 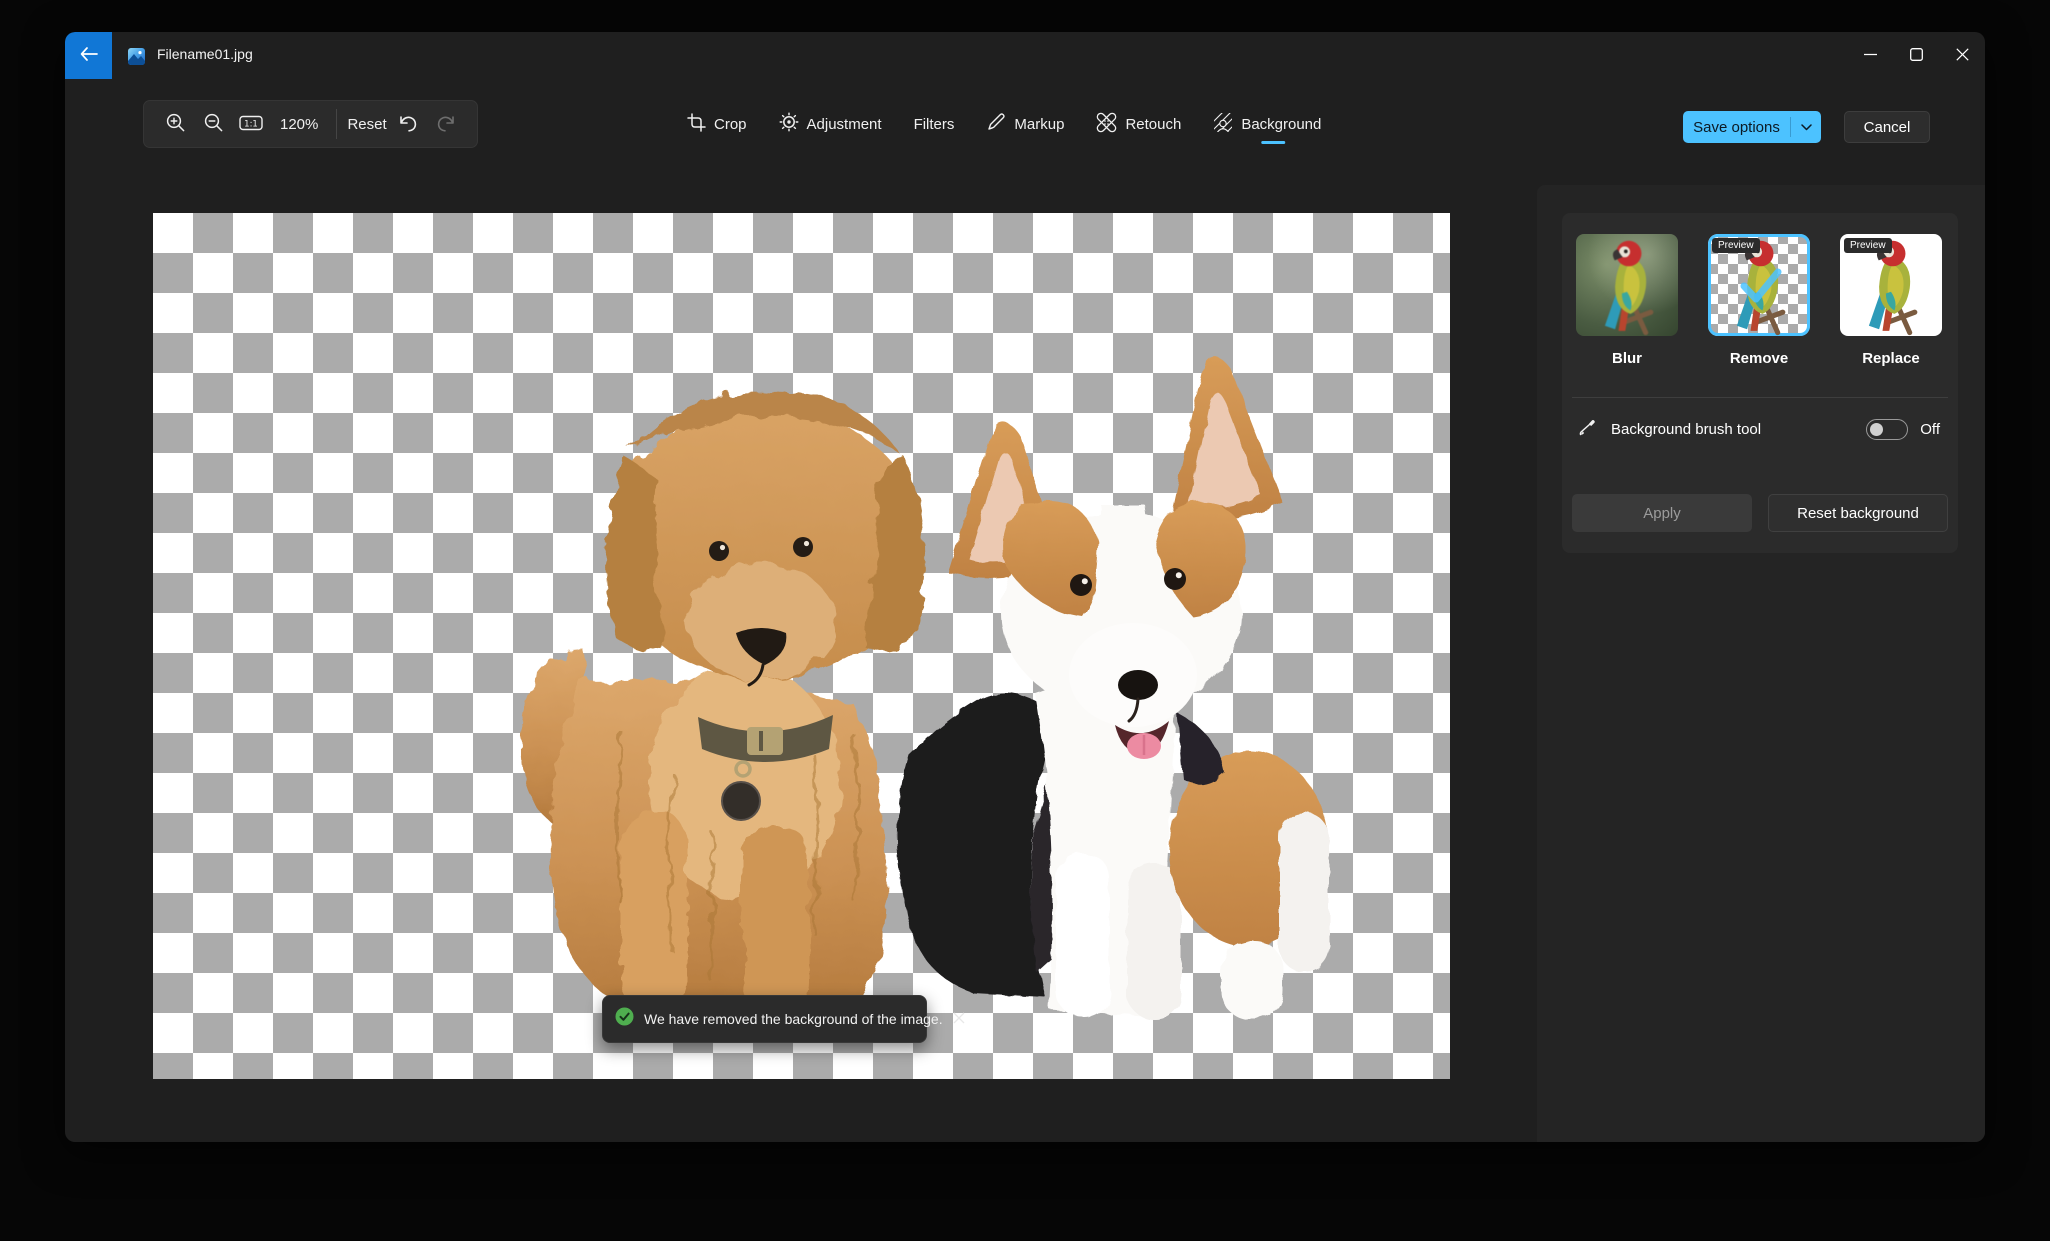 I want to click on minimize-button, so click(x=1870, y=55).